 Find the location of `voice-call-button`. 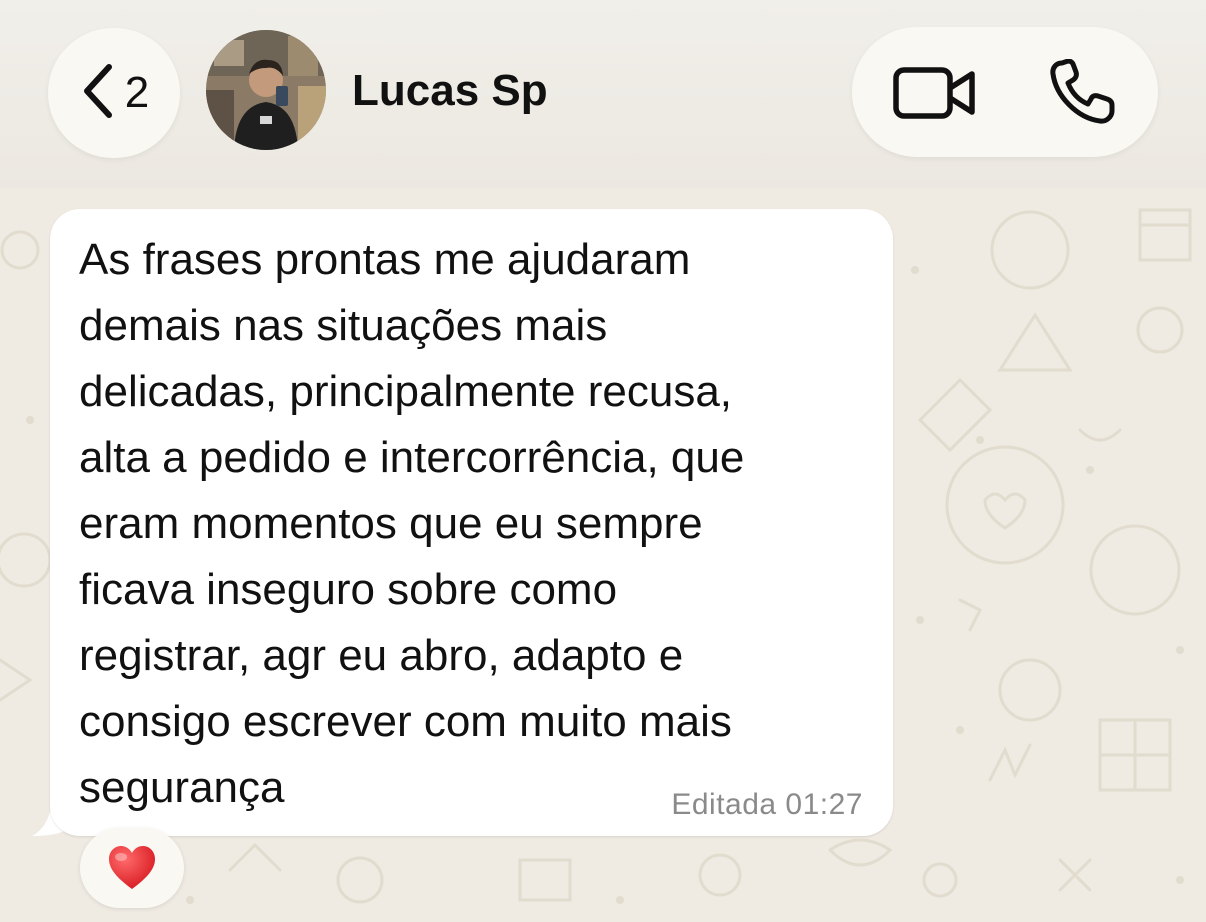

voice-call-button is located at coordinates (1083, 91).